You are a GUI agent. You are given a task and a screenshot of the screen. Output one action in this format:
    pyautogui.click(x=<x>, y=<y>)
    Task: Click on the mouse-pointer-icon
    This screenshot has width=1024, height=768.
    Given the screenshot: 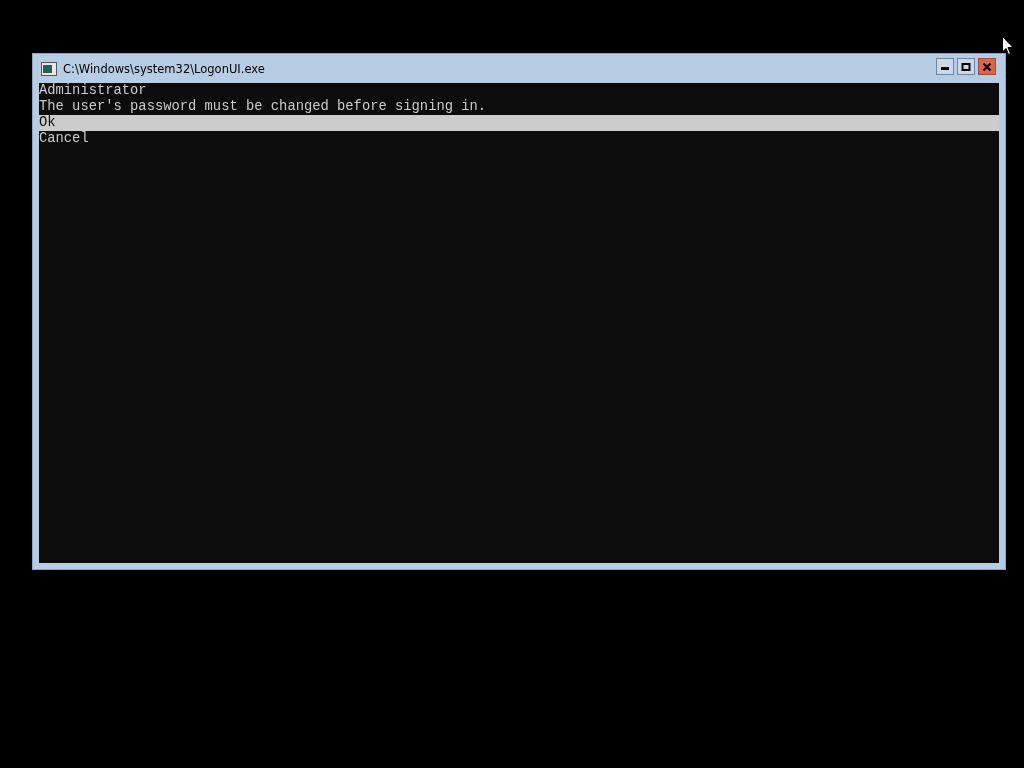 What is the action you would take?
    pyautogui.click(x=1008, y=46)
    